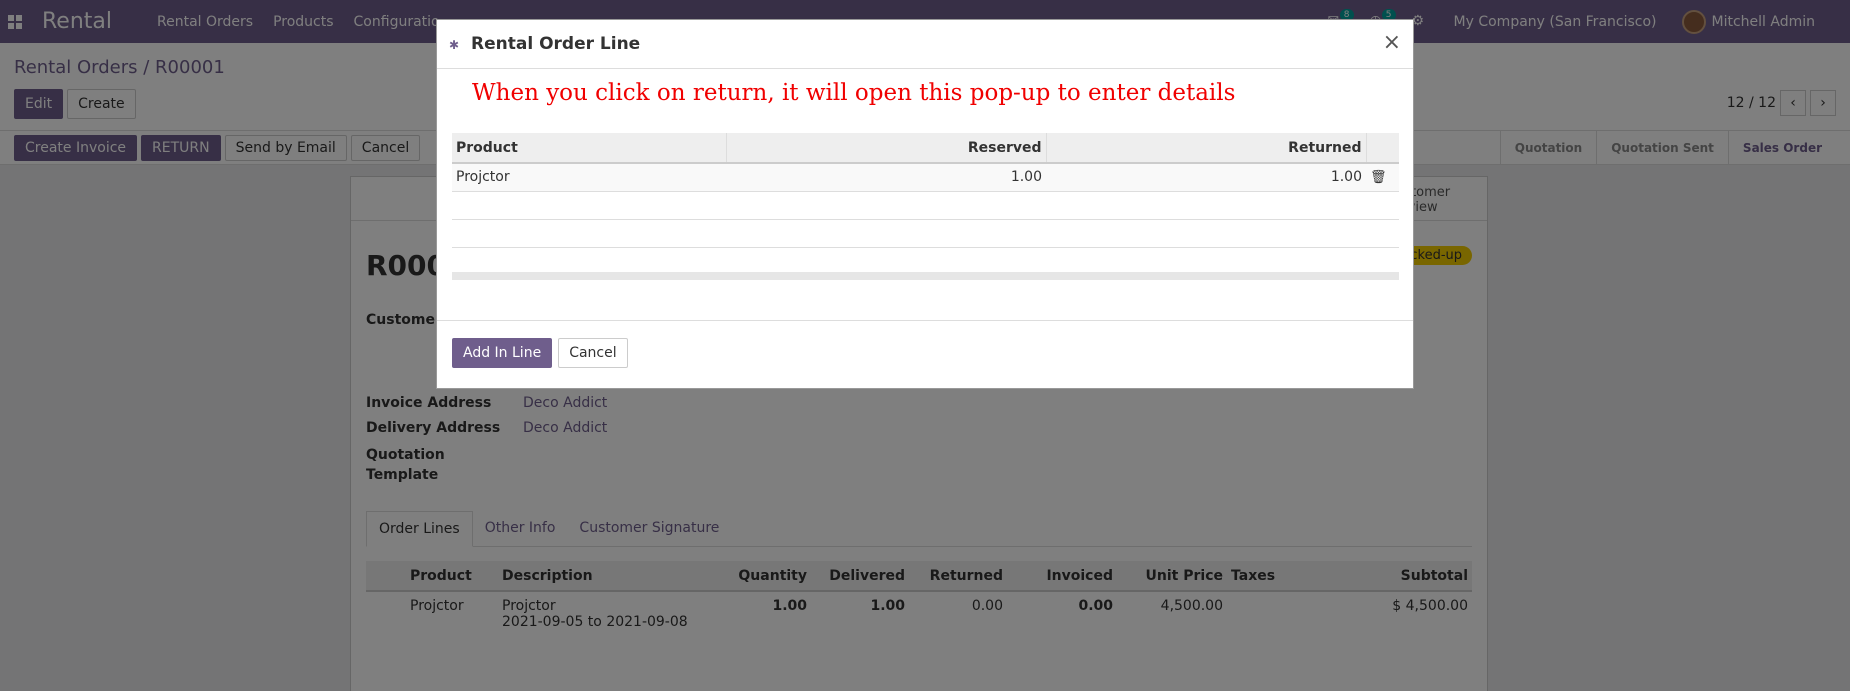 The height and width of the screenshot is (691, 1850). I want to click on cell-returned: 1.00, so click(1206, 177).